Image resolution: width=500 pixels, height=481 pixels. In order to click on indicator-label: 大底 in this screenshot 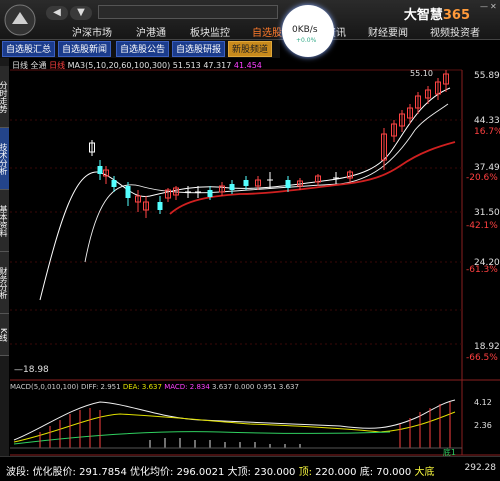, I will do `click(424, 472)`.